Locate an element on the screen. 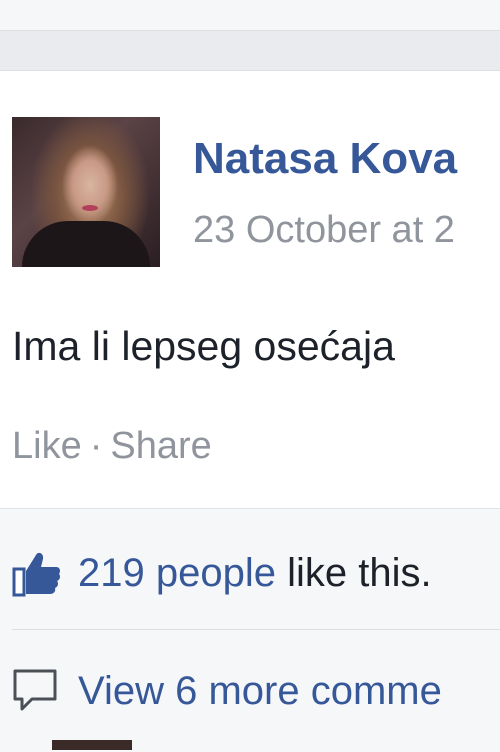  post-body-text: Ima li lepseg osećaja is located at coordinates (203, 346).